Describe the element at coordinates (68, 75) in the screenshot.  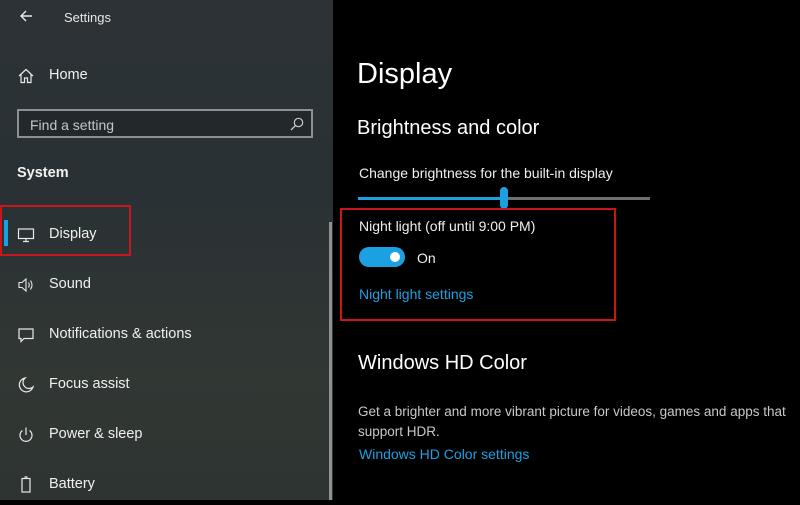
I see `sidebar-item-label: Home` at that location.